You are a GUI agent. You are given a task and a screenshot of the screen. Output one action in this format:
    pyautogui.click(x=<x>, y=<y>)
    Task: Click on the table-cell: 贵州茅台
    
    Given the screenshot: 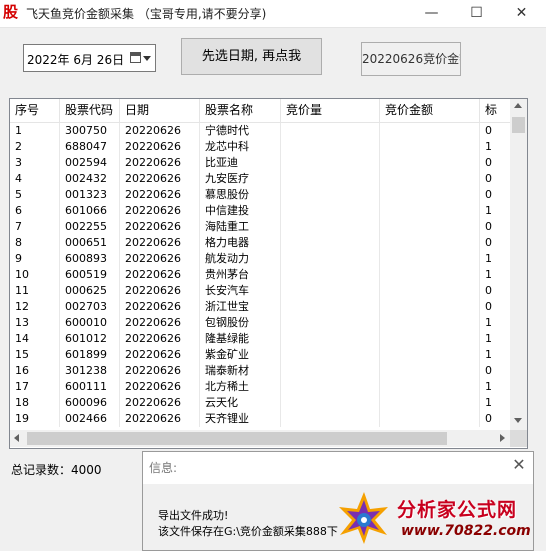 What is the action you would take?
    pyautogui.click(x=240, y=275)
    